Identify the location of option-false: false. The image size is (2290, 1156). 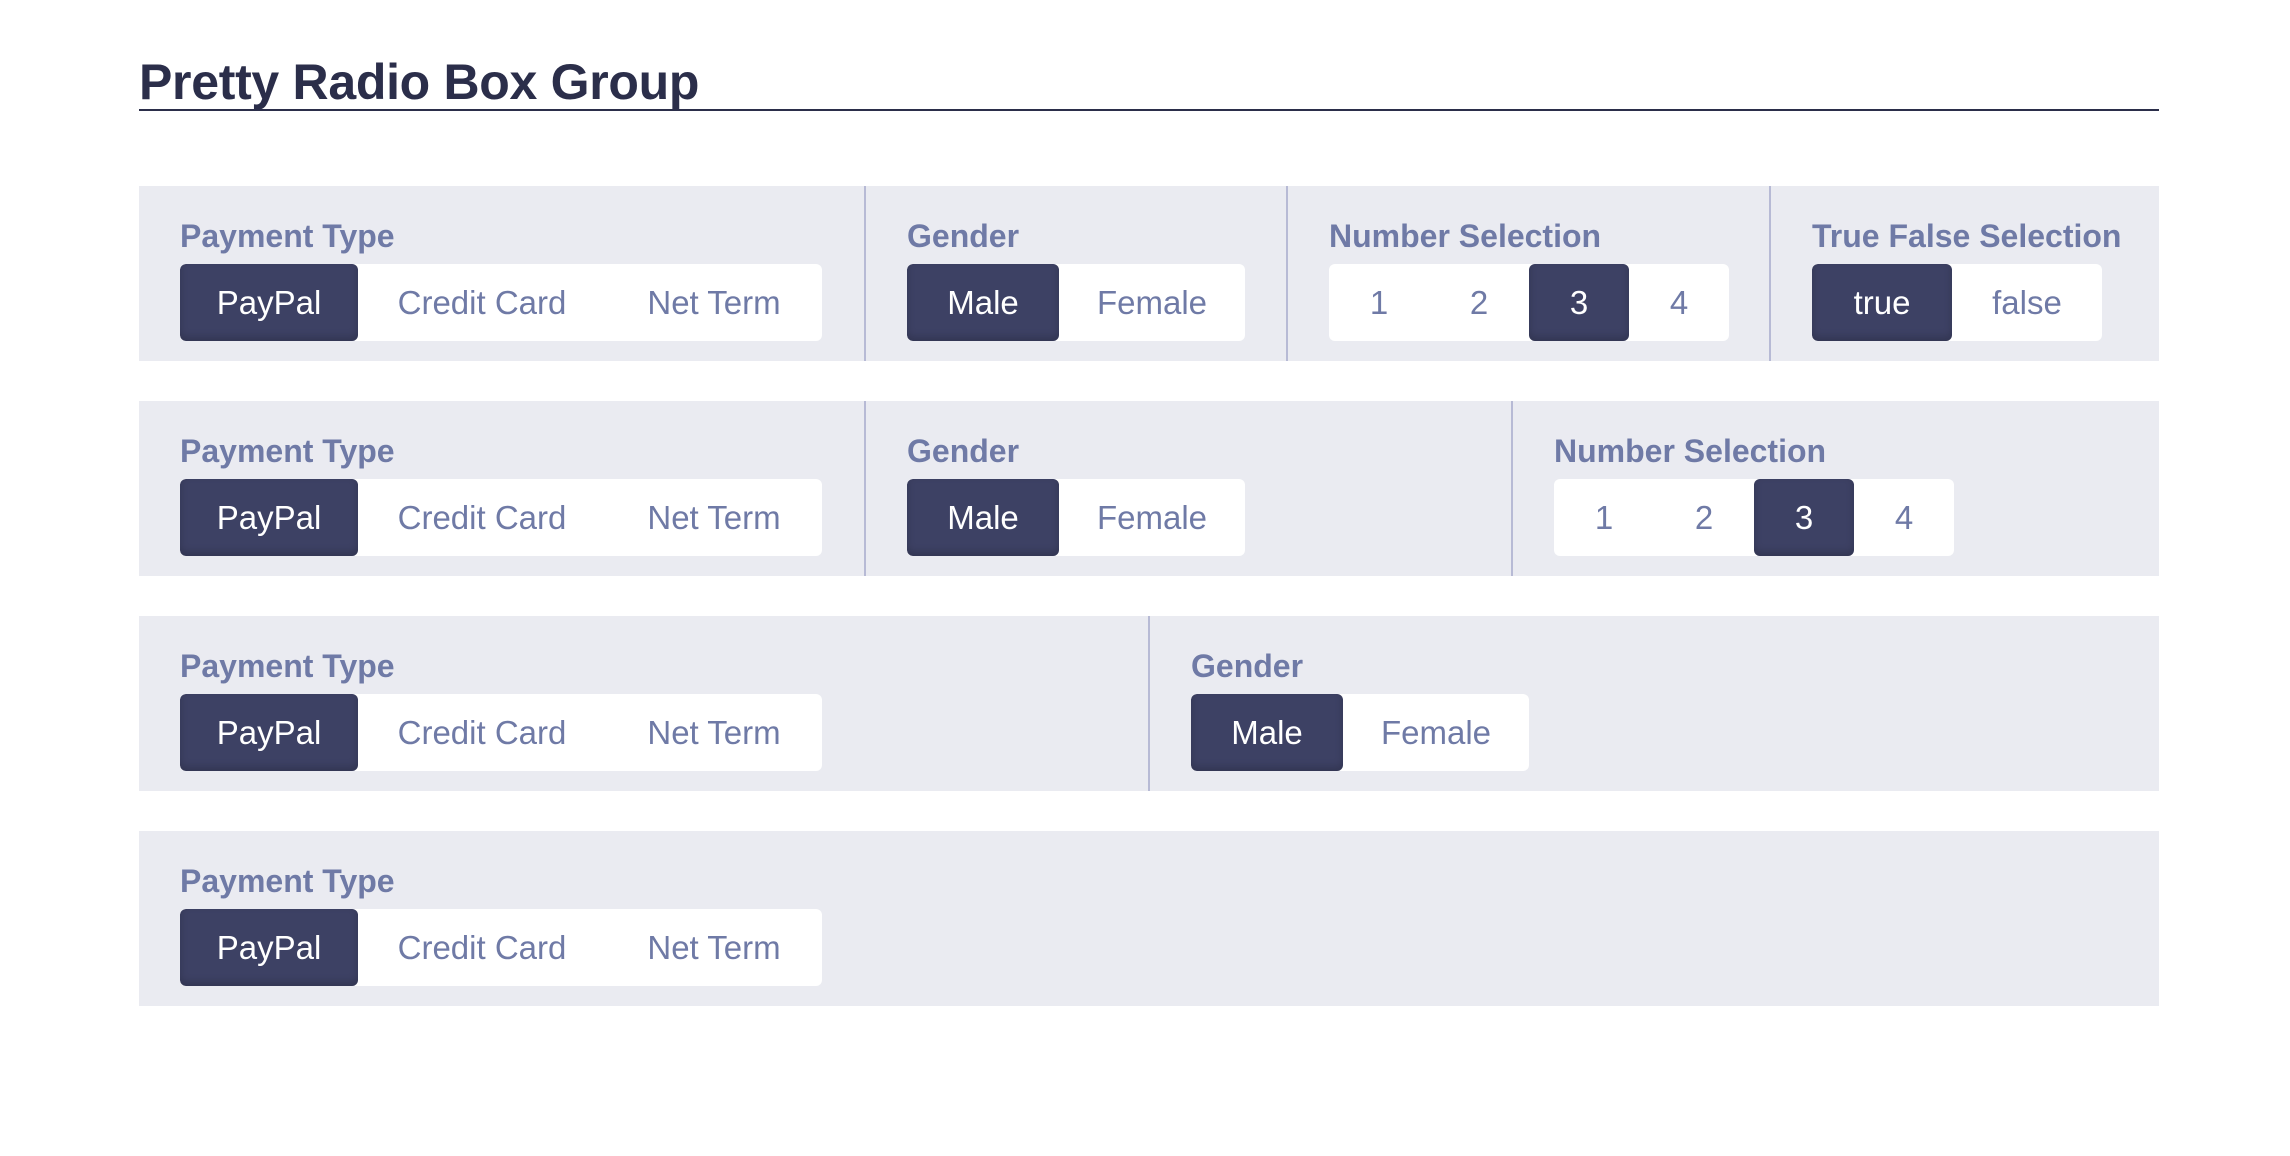
(2027, 302).